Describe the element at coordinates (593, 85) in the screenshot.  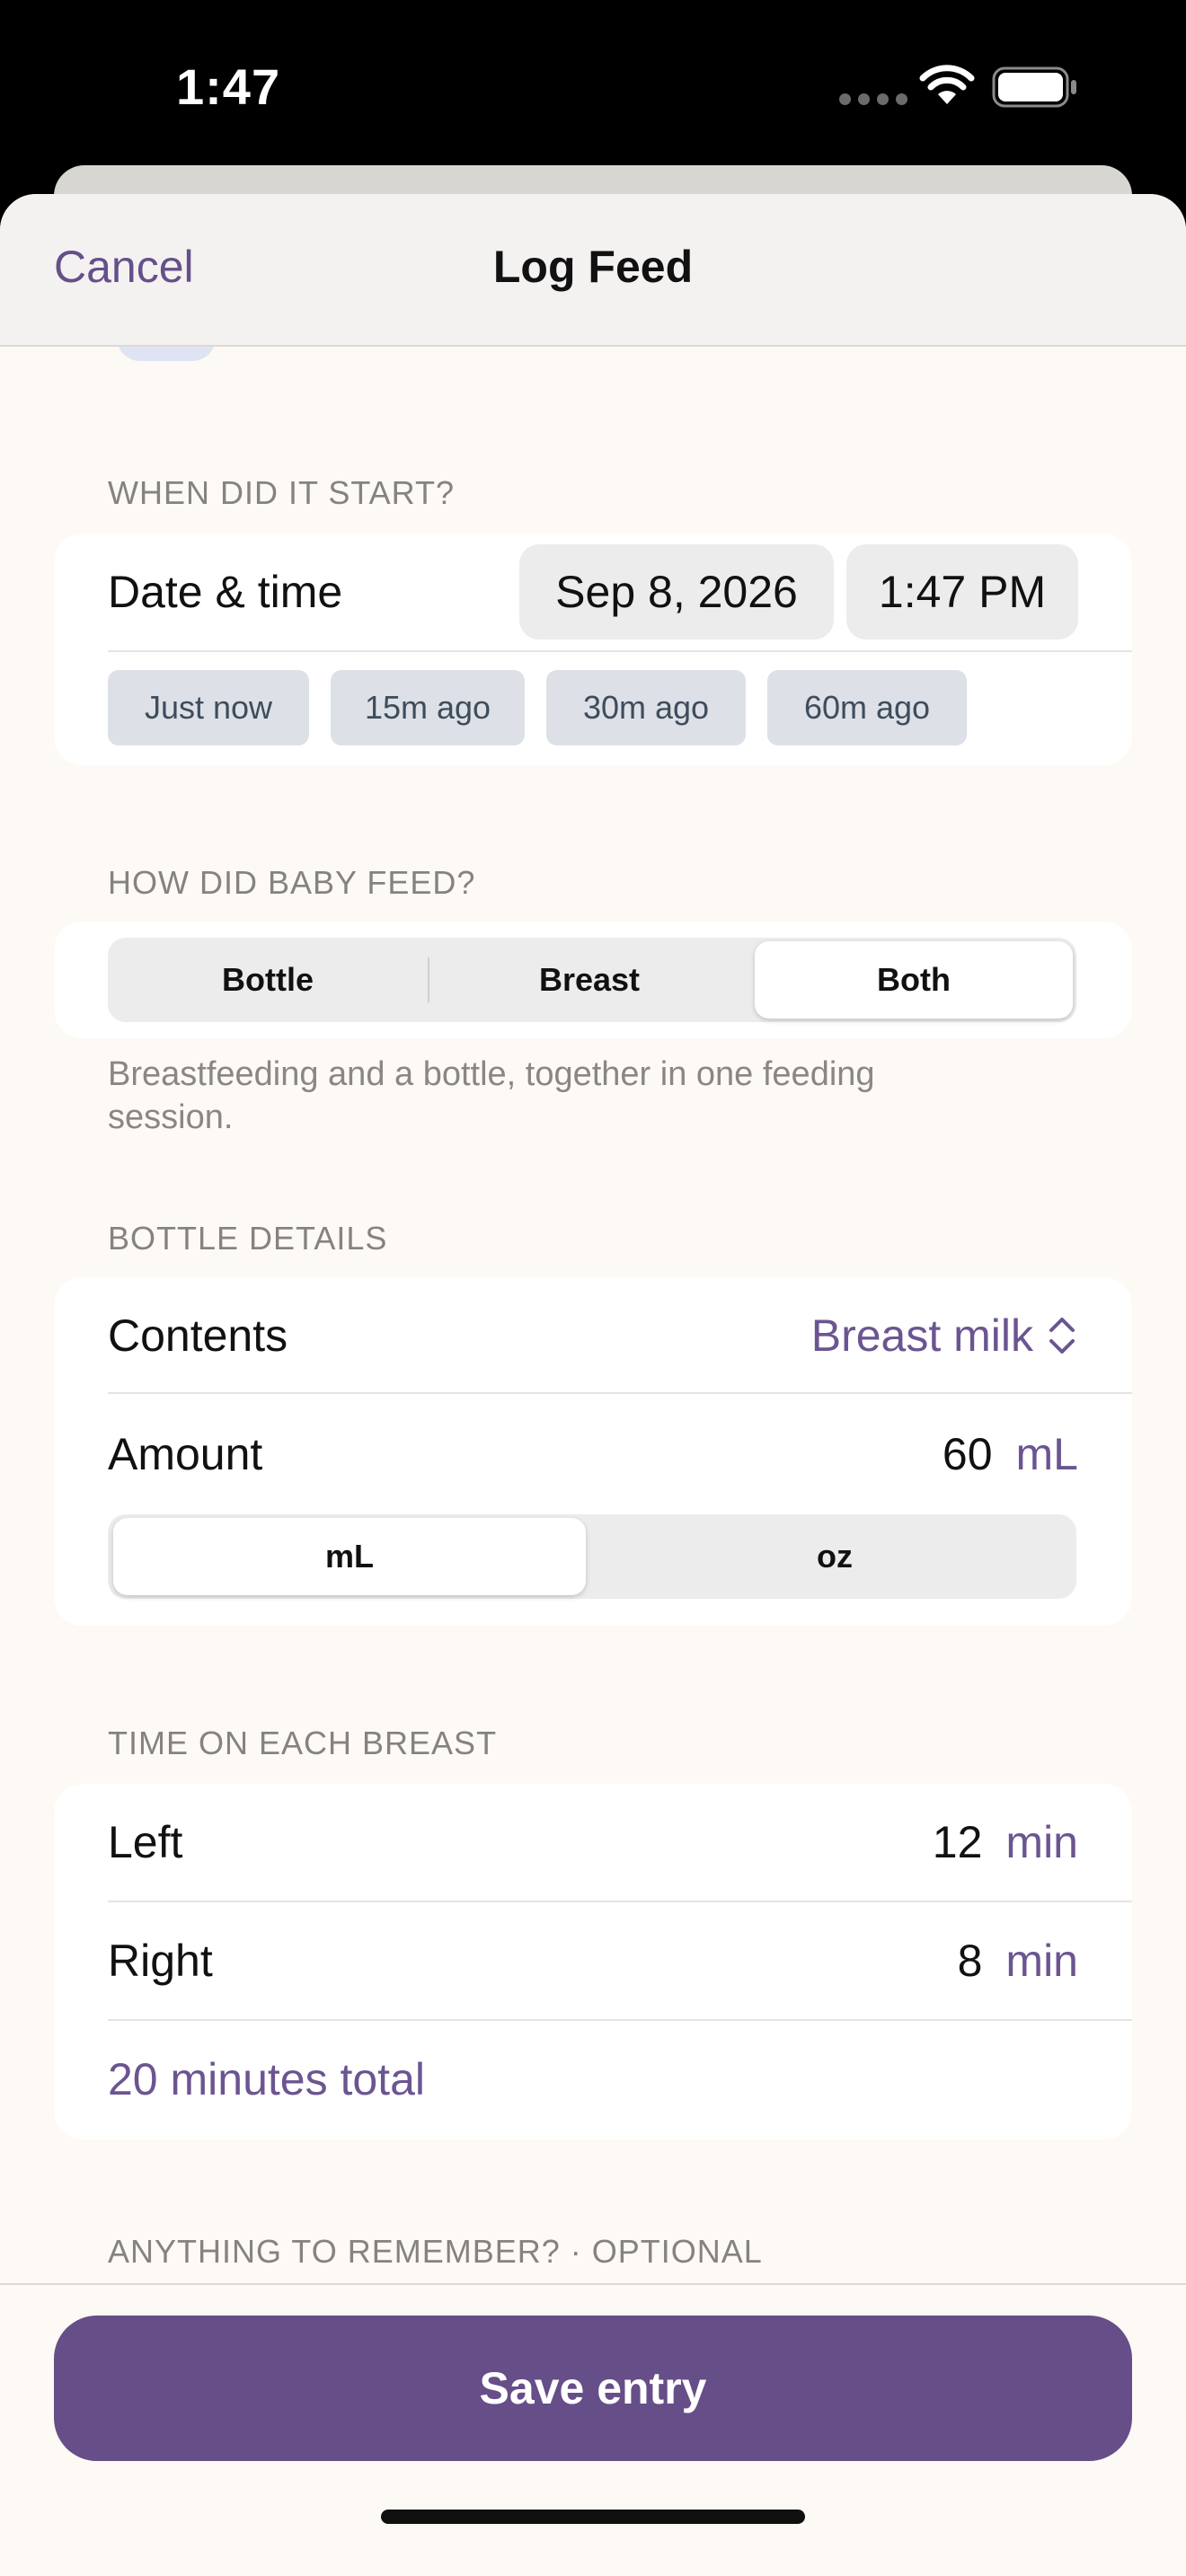
I see `status-bar: 1:47` at that location.